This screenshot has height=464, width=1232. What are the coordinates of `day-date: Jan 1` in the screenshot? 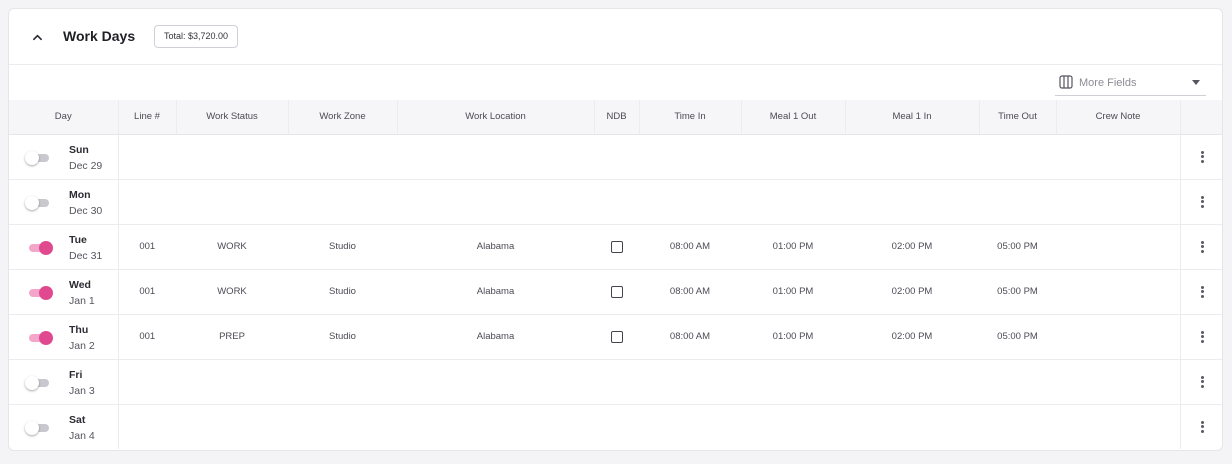 It's located at (82, 300).